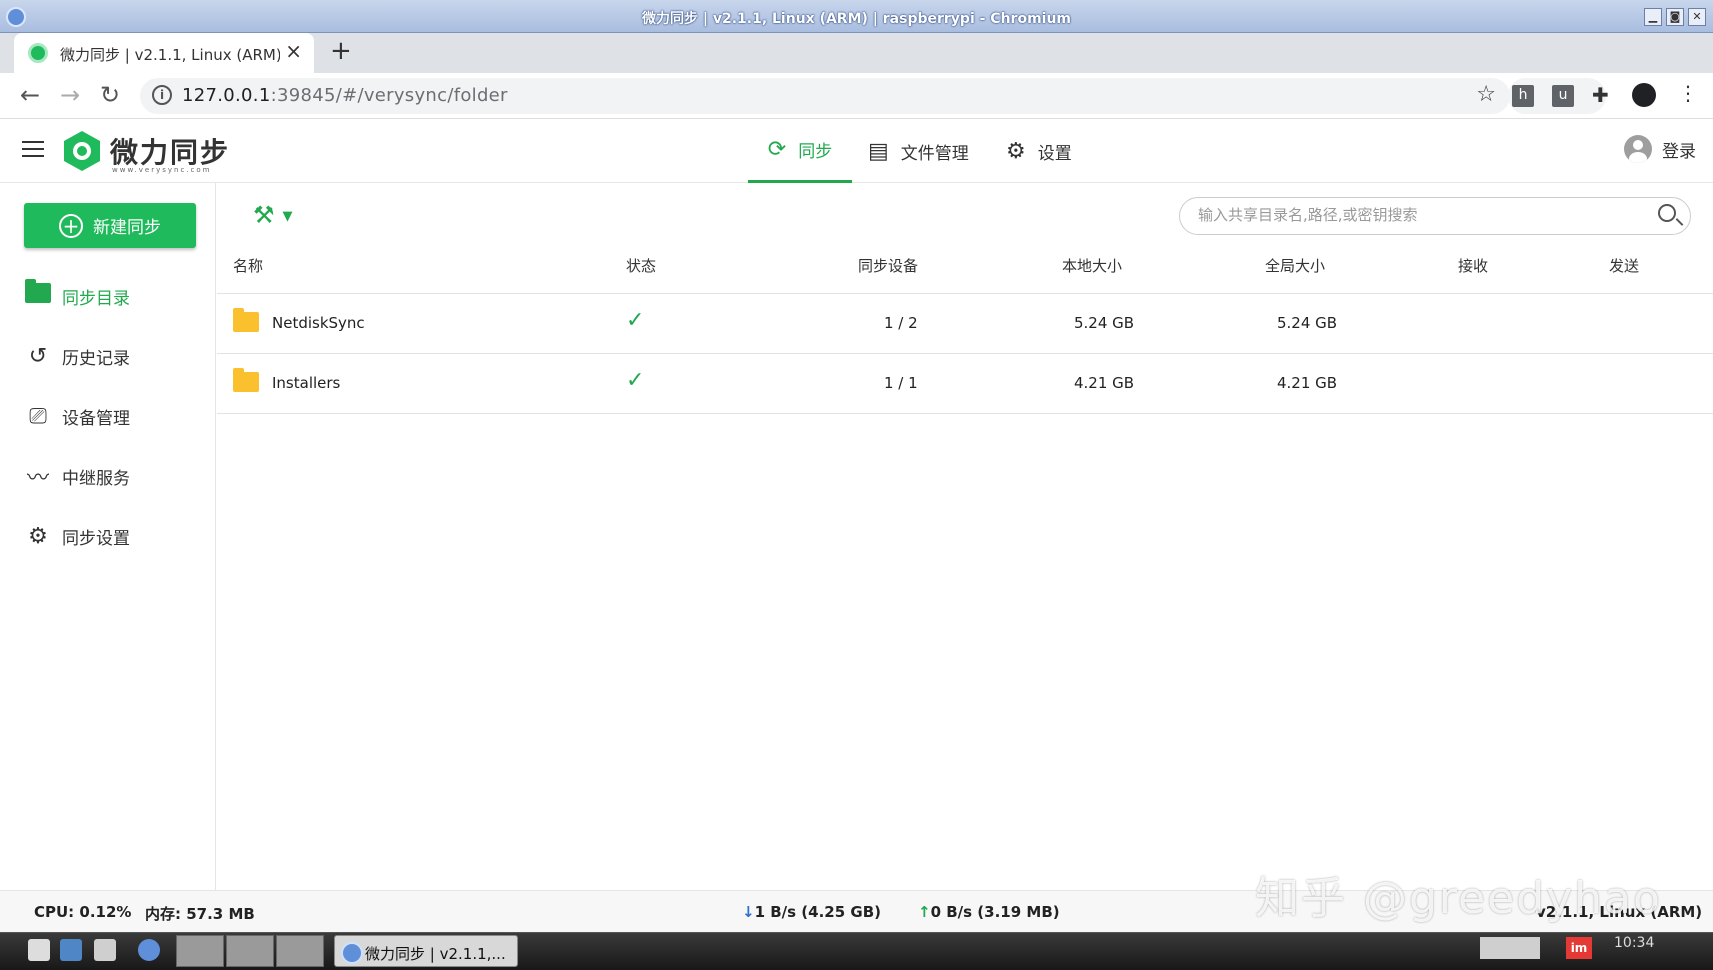 This screenshot has height=970, width=1713. What do you see at coordinates (71, 950) in the screenshot?
I see `file-manager-icon` at bounding box center [71, 950].